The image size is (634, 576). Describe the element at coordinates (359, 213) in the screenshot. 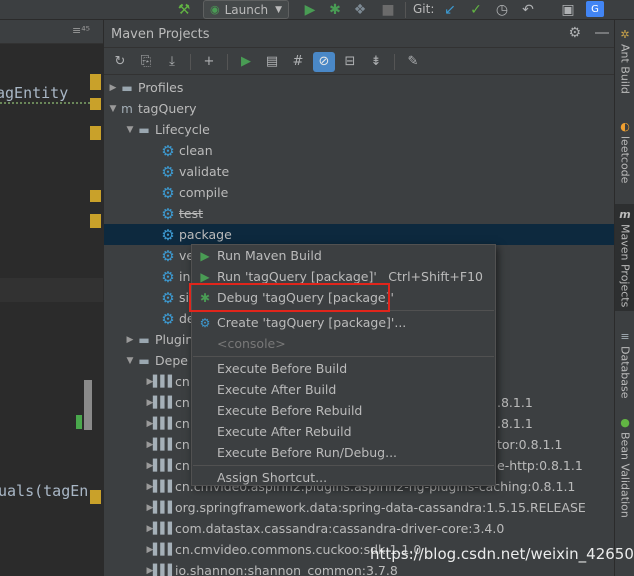

I see `lifecycle-phase: ⚙ test` at that location.